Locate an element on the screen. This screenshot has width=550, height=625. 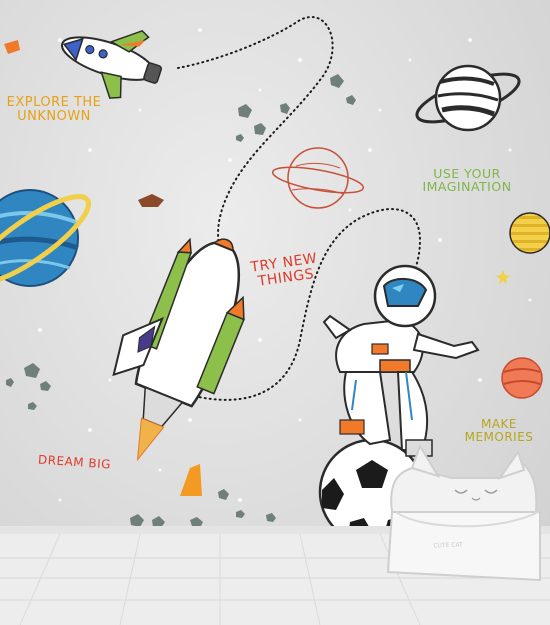
big-rocket is located at coordinates (178, 349).